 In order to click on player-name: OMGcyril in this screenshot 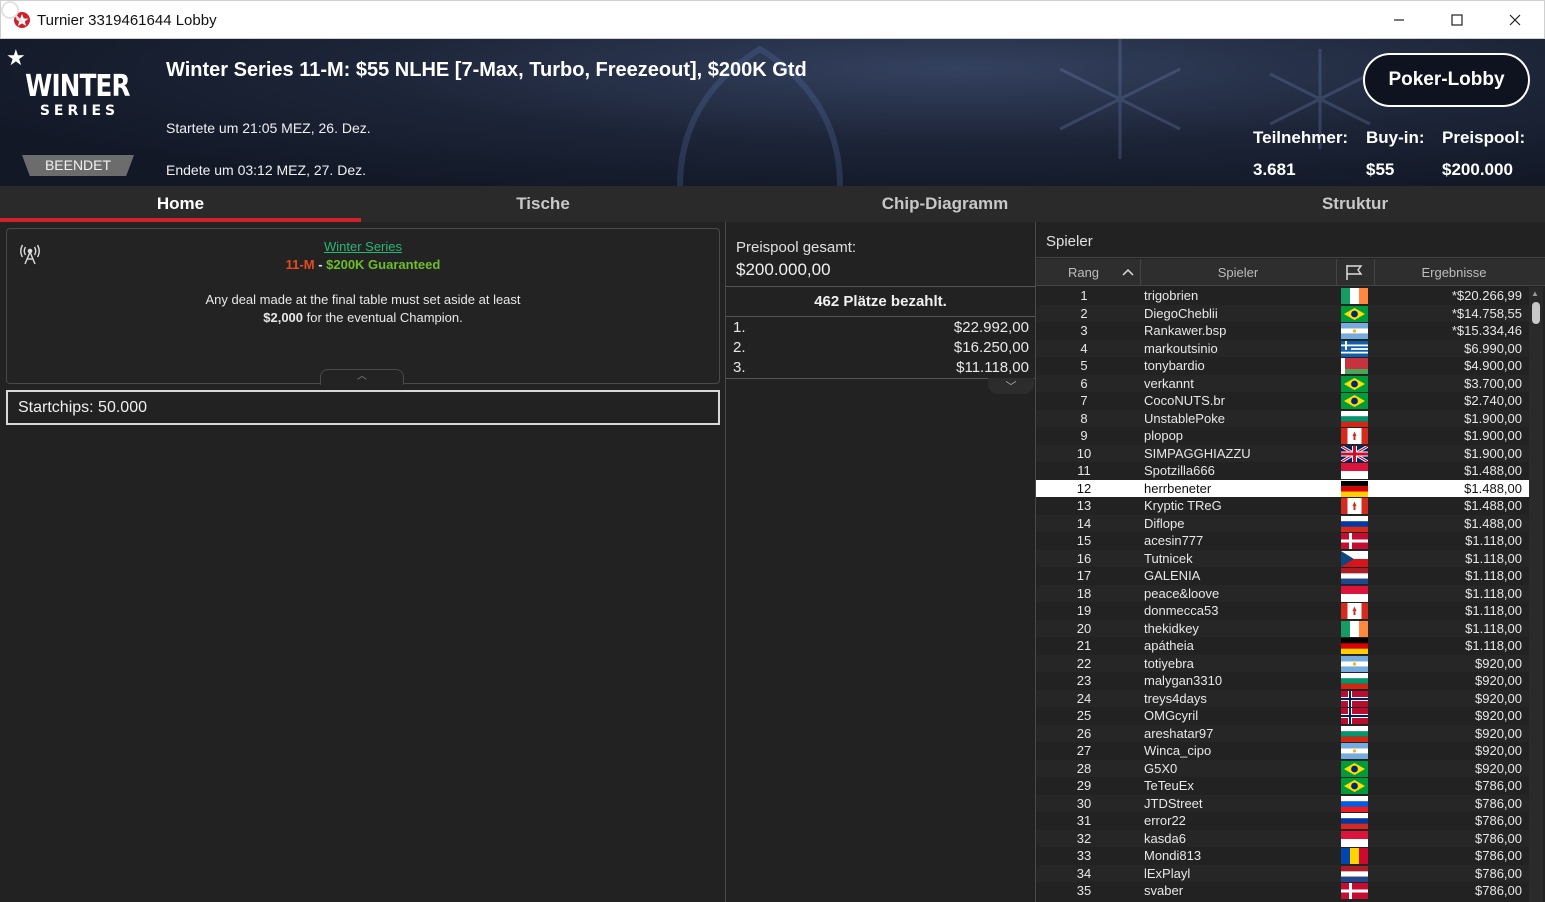, I will do `click(1171, 715)`.